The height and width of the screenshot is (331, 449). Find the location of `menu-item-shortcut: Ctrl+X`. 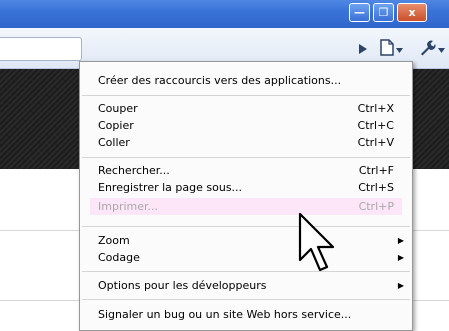

menu-item-shortcut: Ctrl+X is located at coordinates (375, 108).